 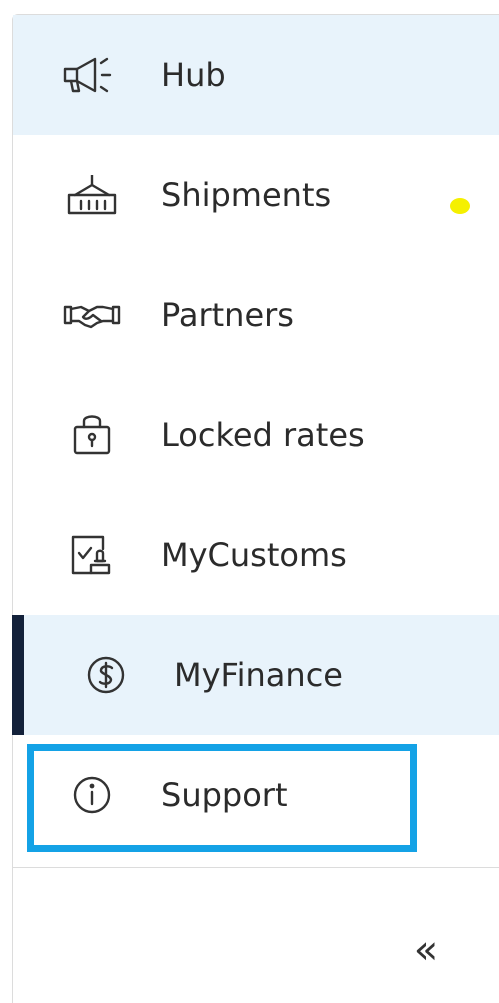 What do you see at coordinates (106, 675) in the screenshot?
I see `dollar-circle-icon` at bounding box center [106, 675].